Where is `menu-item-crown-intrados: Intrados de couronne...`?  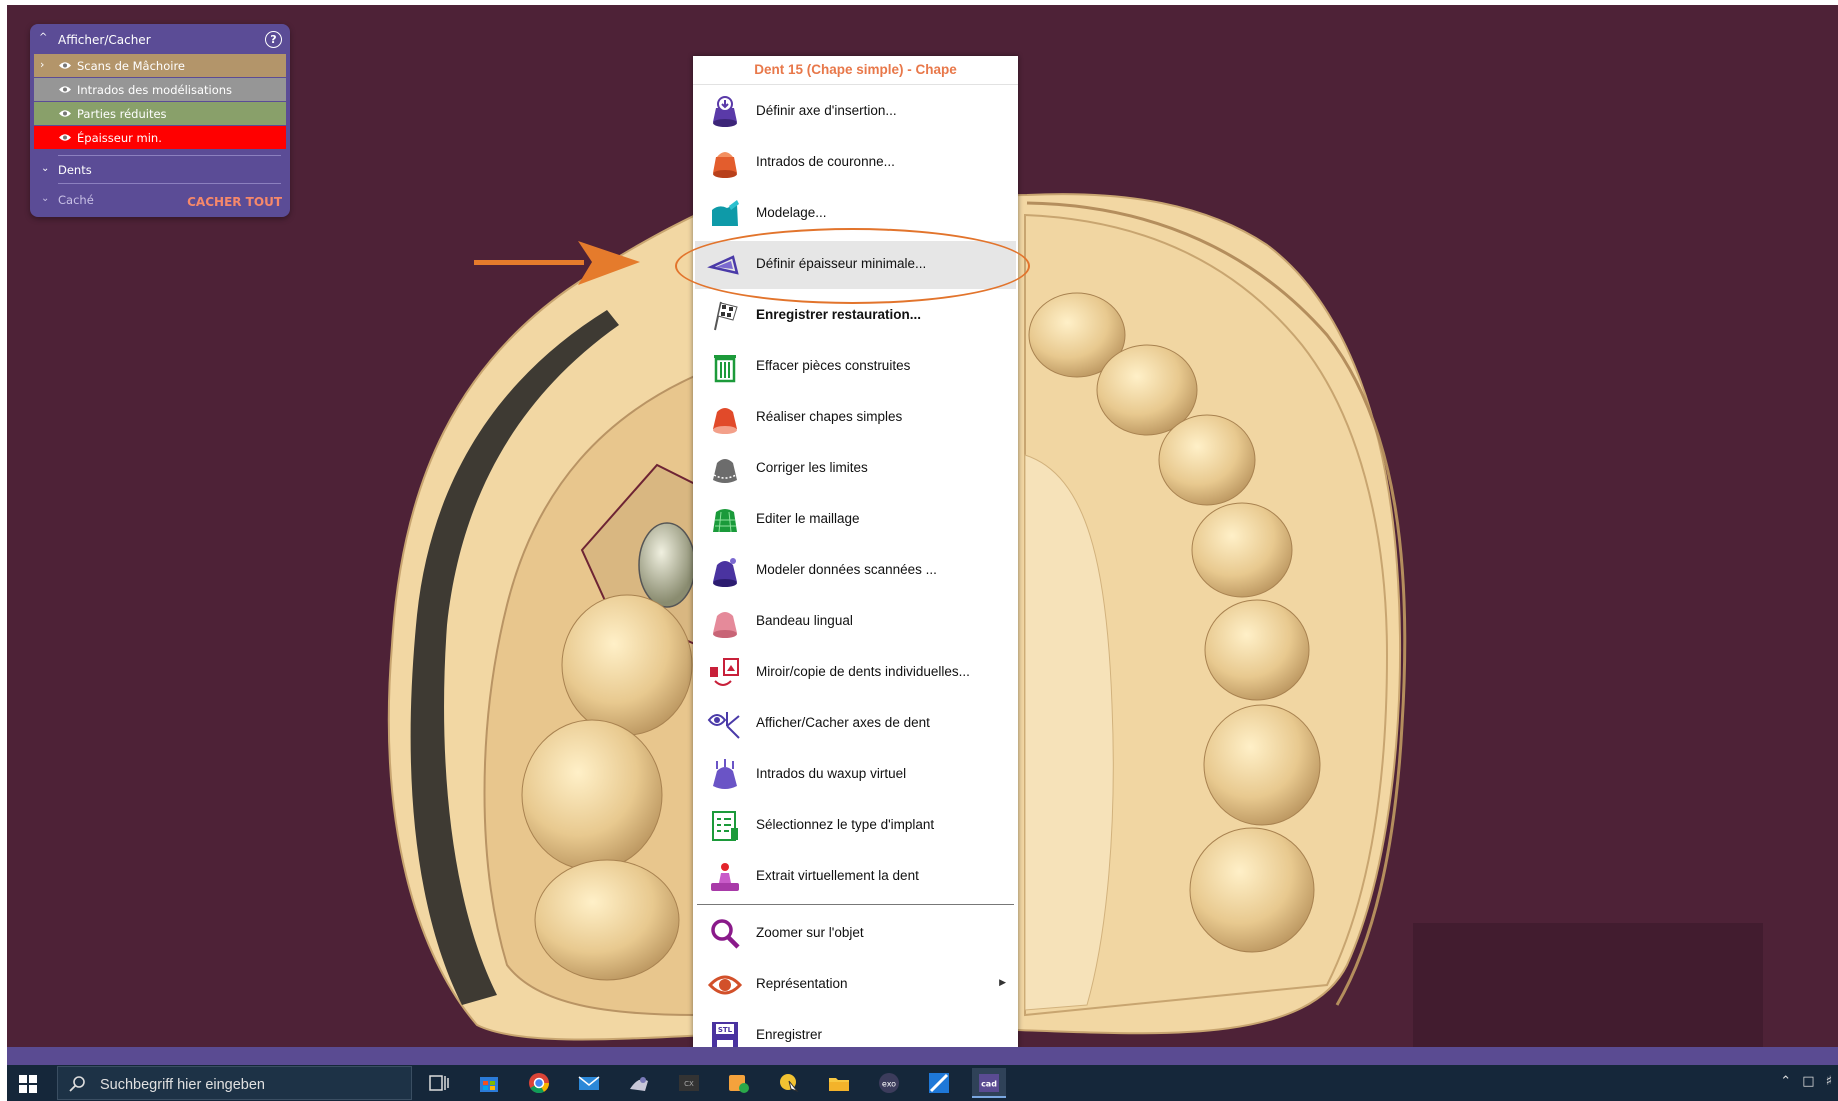 menu-item-crown-intrados: Intrados de couronne... is located at coordinates (855, 163).